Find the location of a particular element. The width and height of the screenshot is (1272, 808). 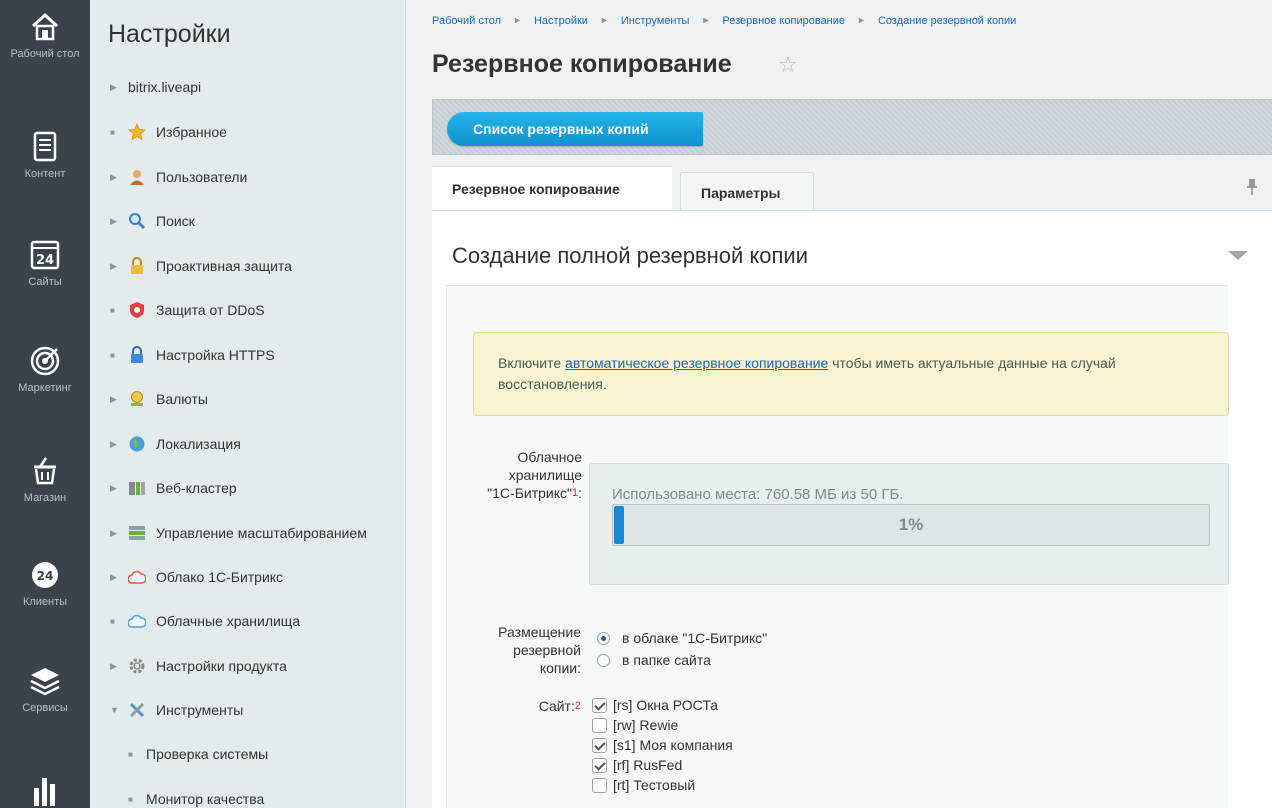

layers-icon is located at coordinates (45, 681).